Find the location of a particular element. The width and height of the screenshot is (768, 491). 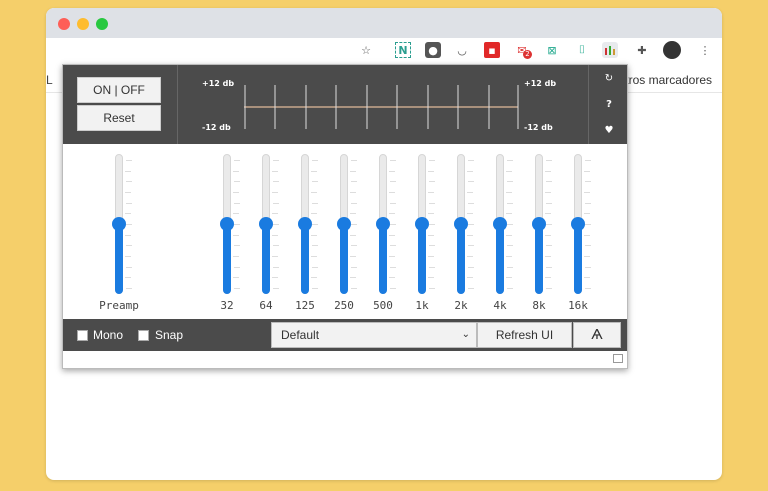

minimize-window-button is located at coordinates (83, 24).